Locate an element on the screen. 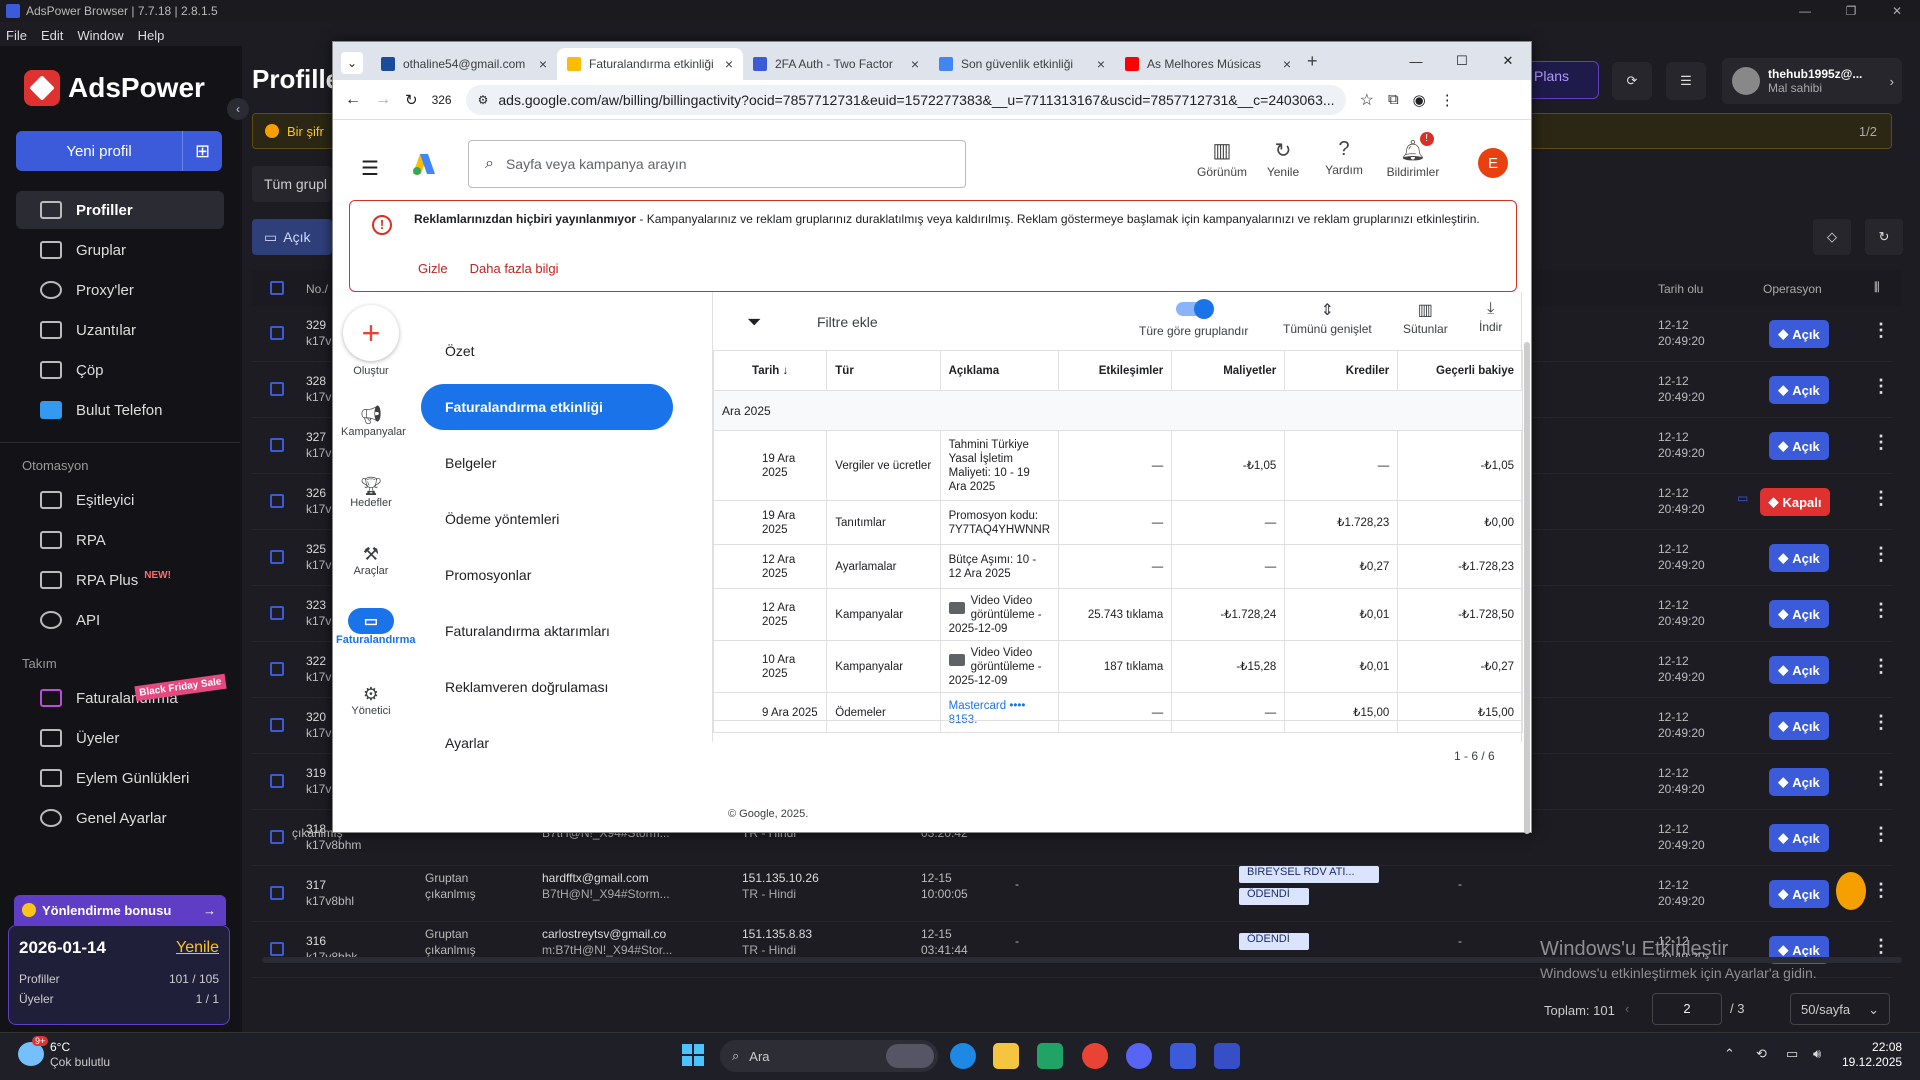 The height and width of the screenshot is (1080, 1920). sidebar-item-extensions: Uzantılar is located at coordinates (120, 330).